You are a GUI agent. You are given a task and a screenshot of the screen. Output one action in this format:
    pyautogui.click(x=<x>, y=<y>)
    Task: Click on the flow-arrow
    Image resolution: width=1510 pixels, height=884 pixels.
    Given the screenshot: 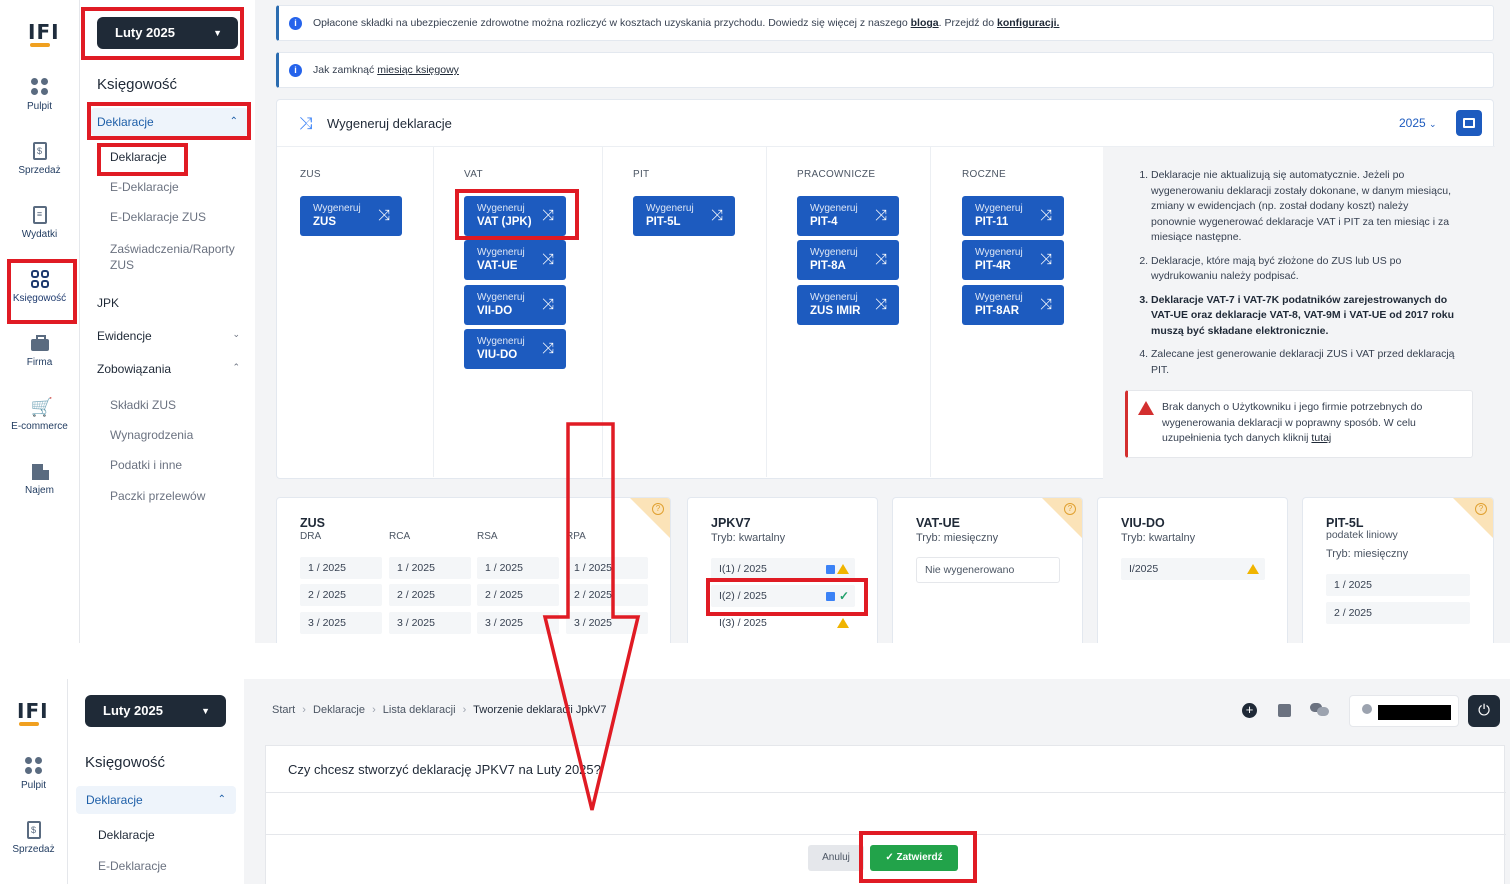 What is the action you would take?
    pyautogui.click(x=591, y=616)
    